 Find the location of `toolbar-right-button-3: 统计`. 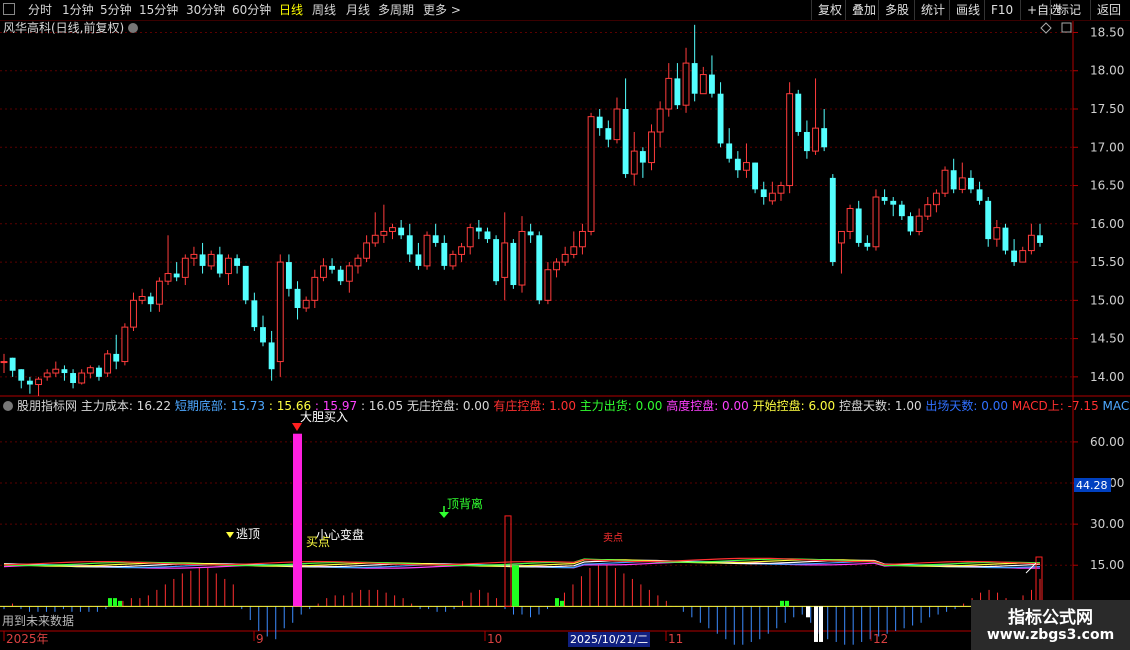

toolbar-right-button-3: 统计 is located at coordinates (932, 10).